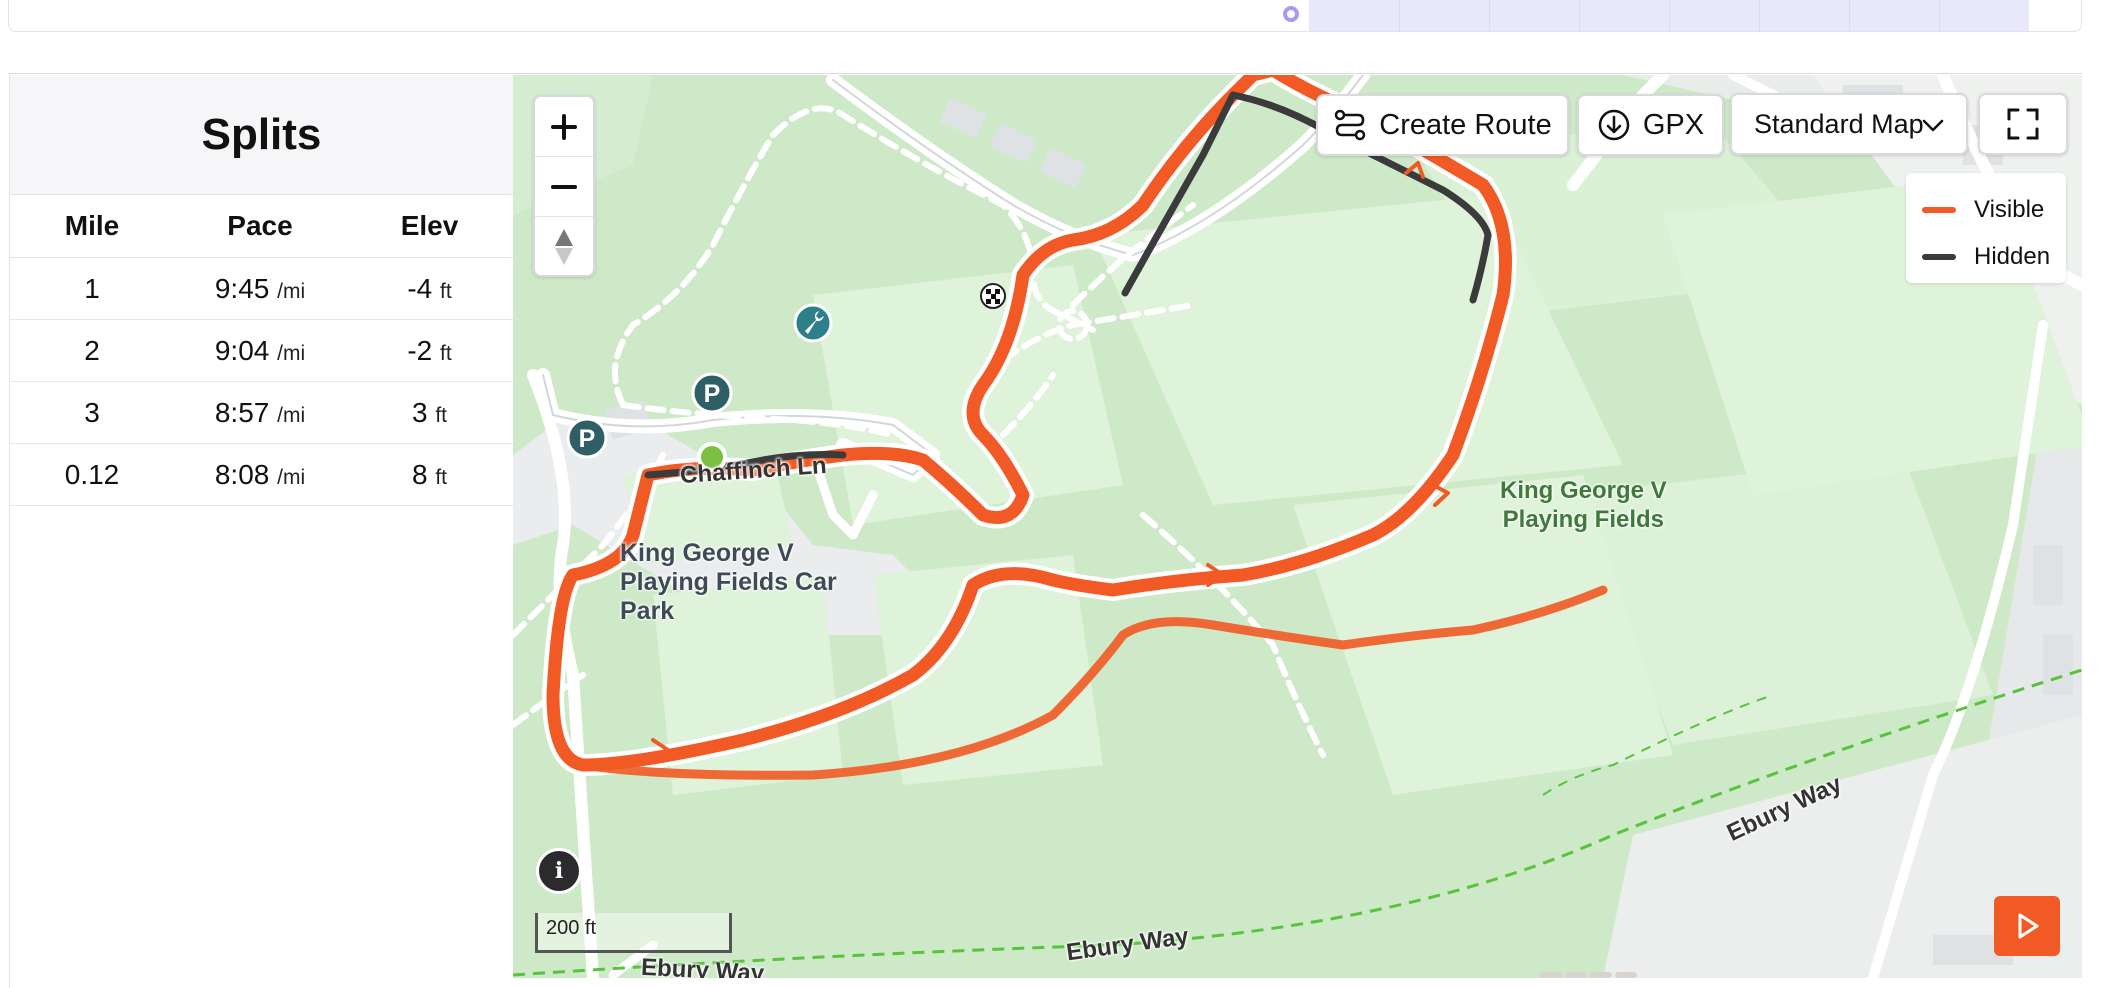 The height and width of the screenshot is (988, 2101). Describe the element at coordinates (1933, 125) in the screenshot. I see `chevron-down-icon` at that location.